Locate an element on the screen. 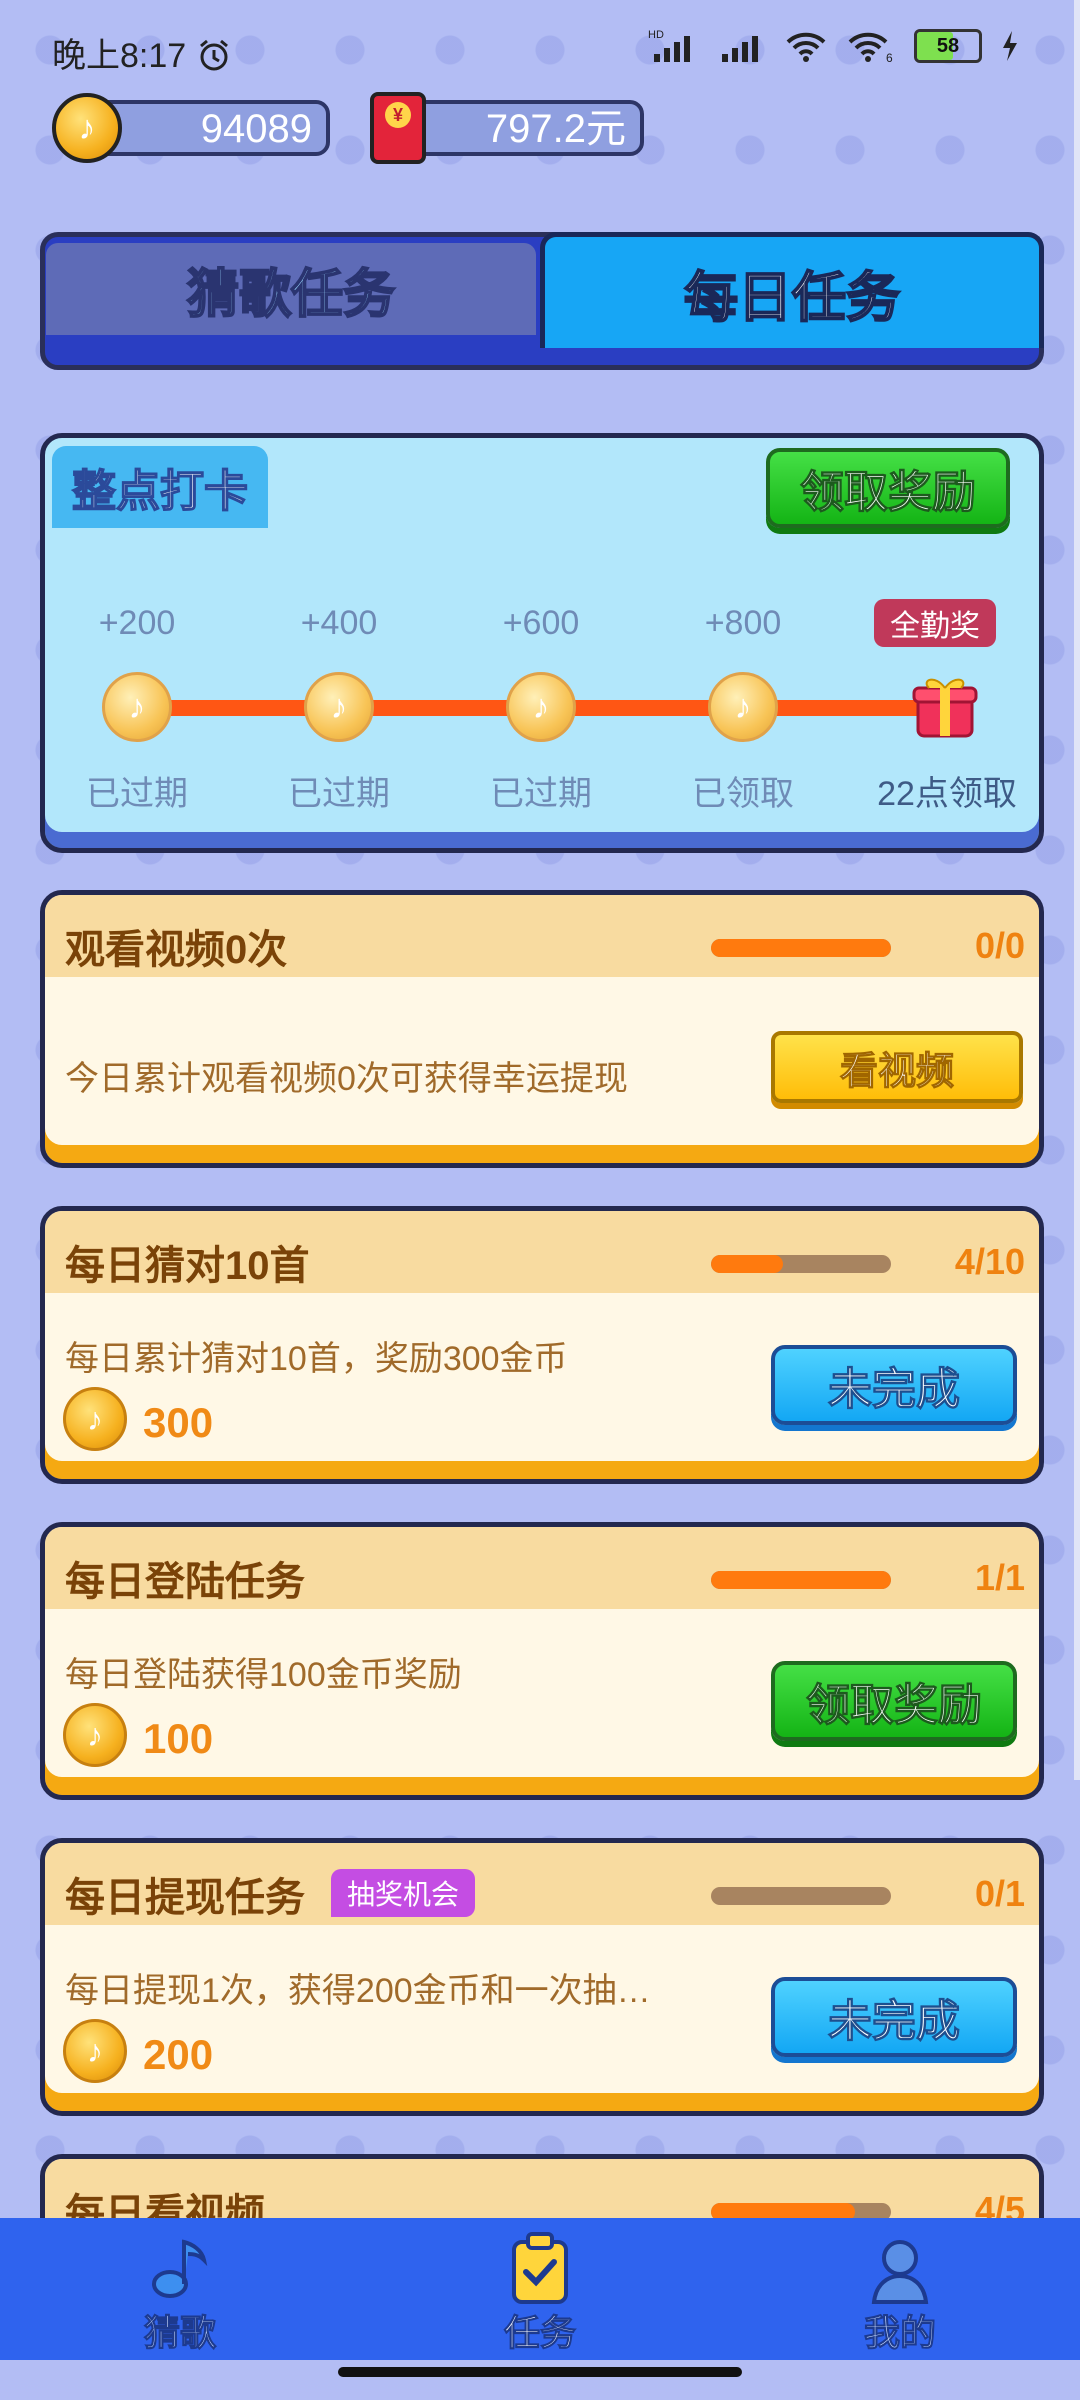  task-title: 观看视频0次 is located at coordinates (176, 950).